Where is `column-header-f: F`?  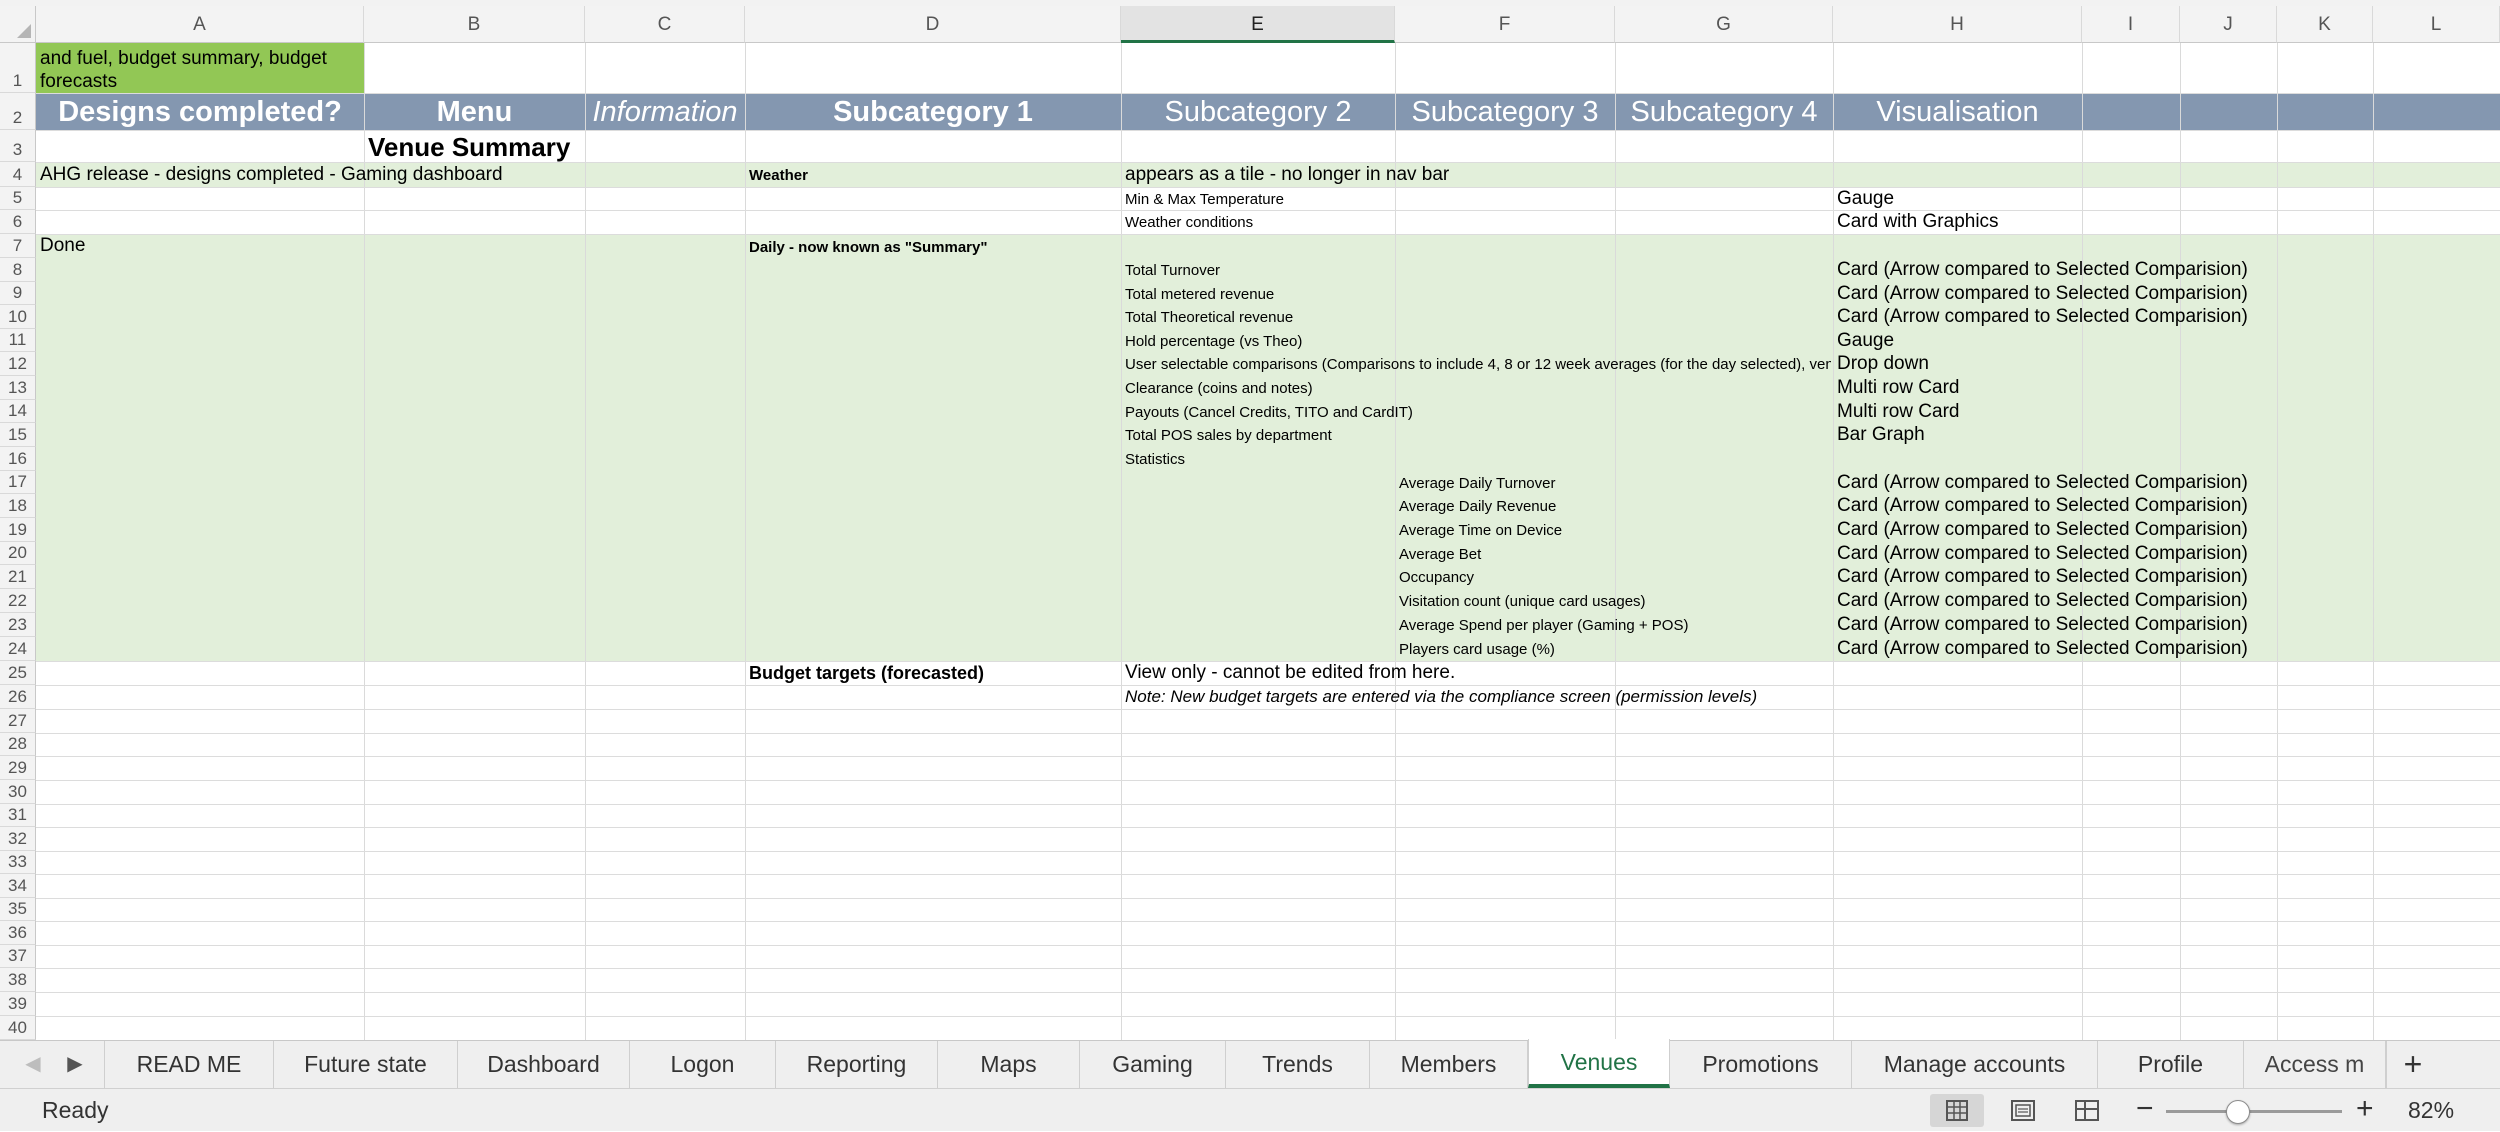 column-header-f: F is located at coordinates (1505, 24).